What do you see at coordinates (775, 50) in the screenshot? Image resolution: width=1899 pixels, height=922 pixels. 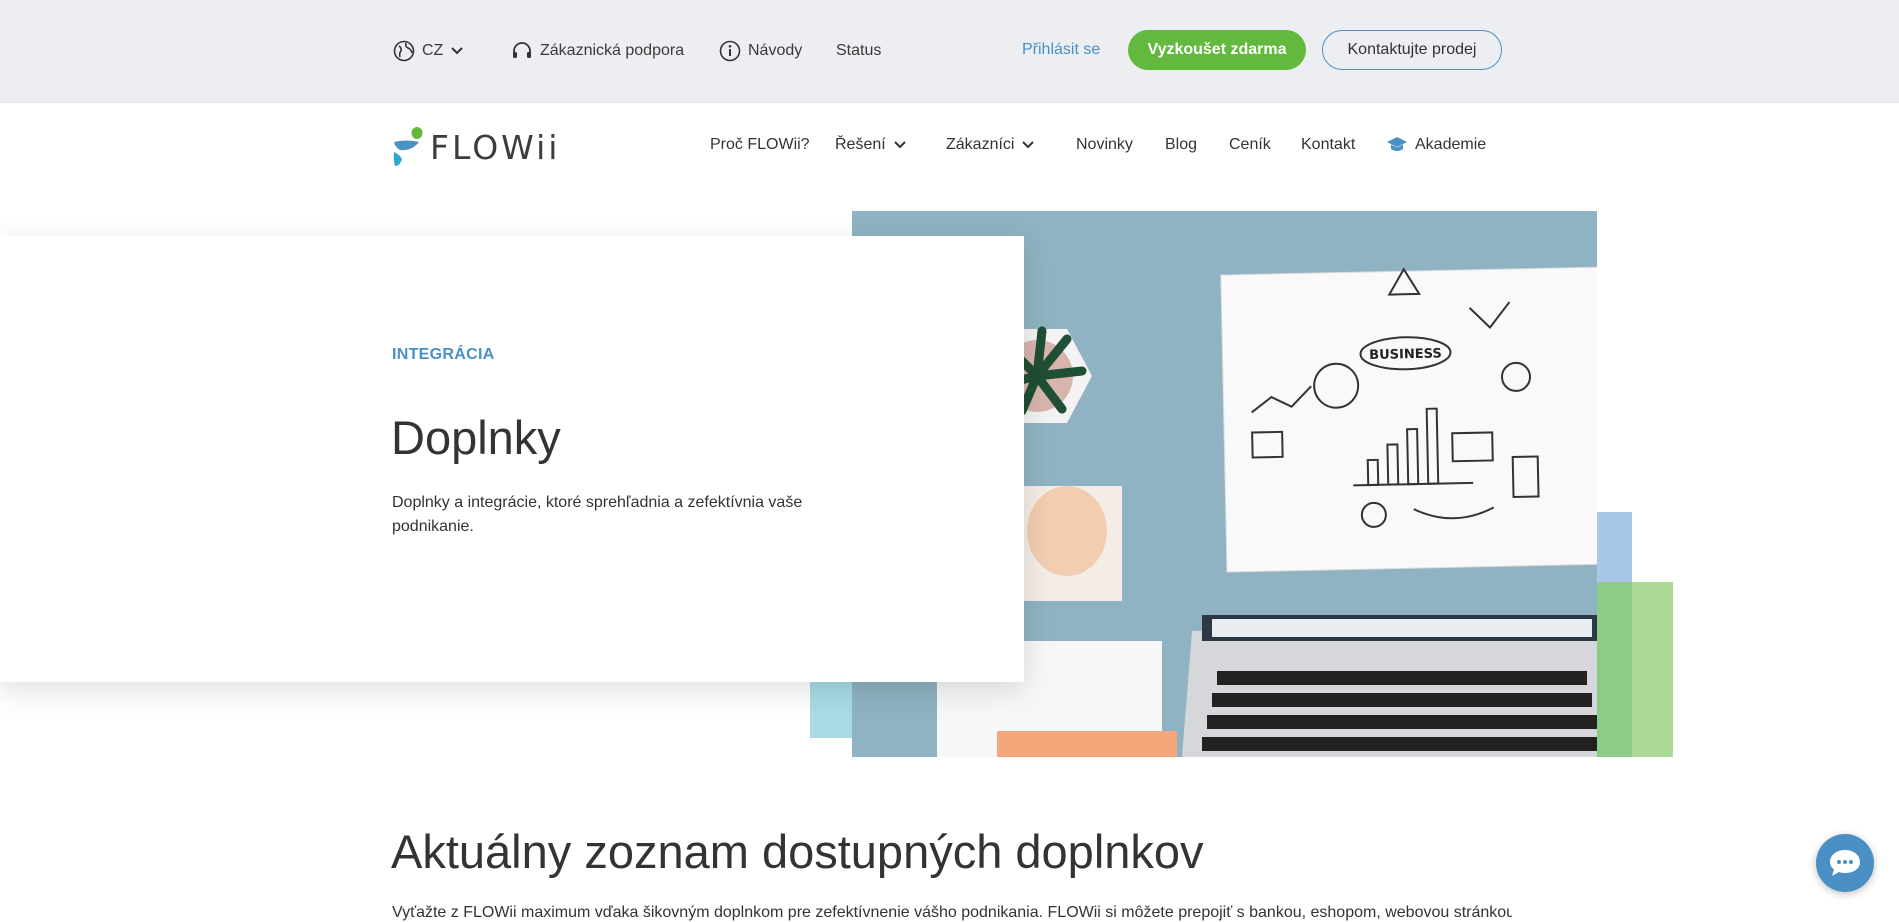 I see `guides-label: Návody` at bounding box center [775, 50].